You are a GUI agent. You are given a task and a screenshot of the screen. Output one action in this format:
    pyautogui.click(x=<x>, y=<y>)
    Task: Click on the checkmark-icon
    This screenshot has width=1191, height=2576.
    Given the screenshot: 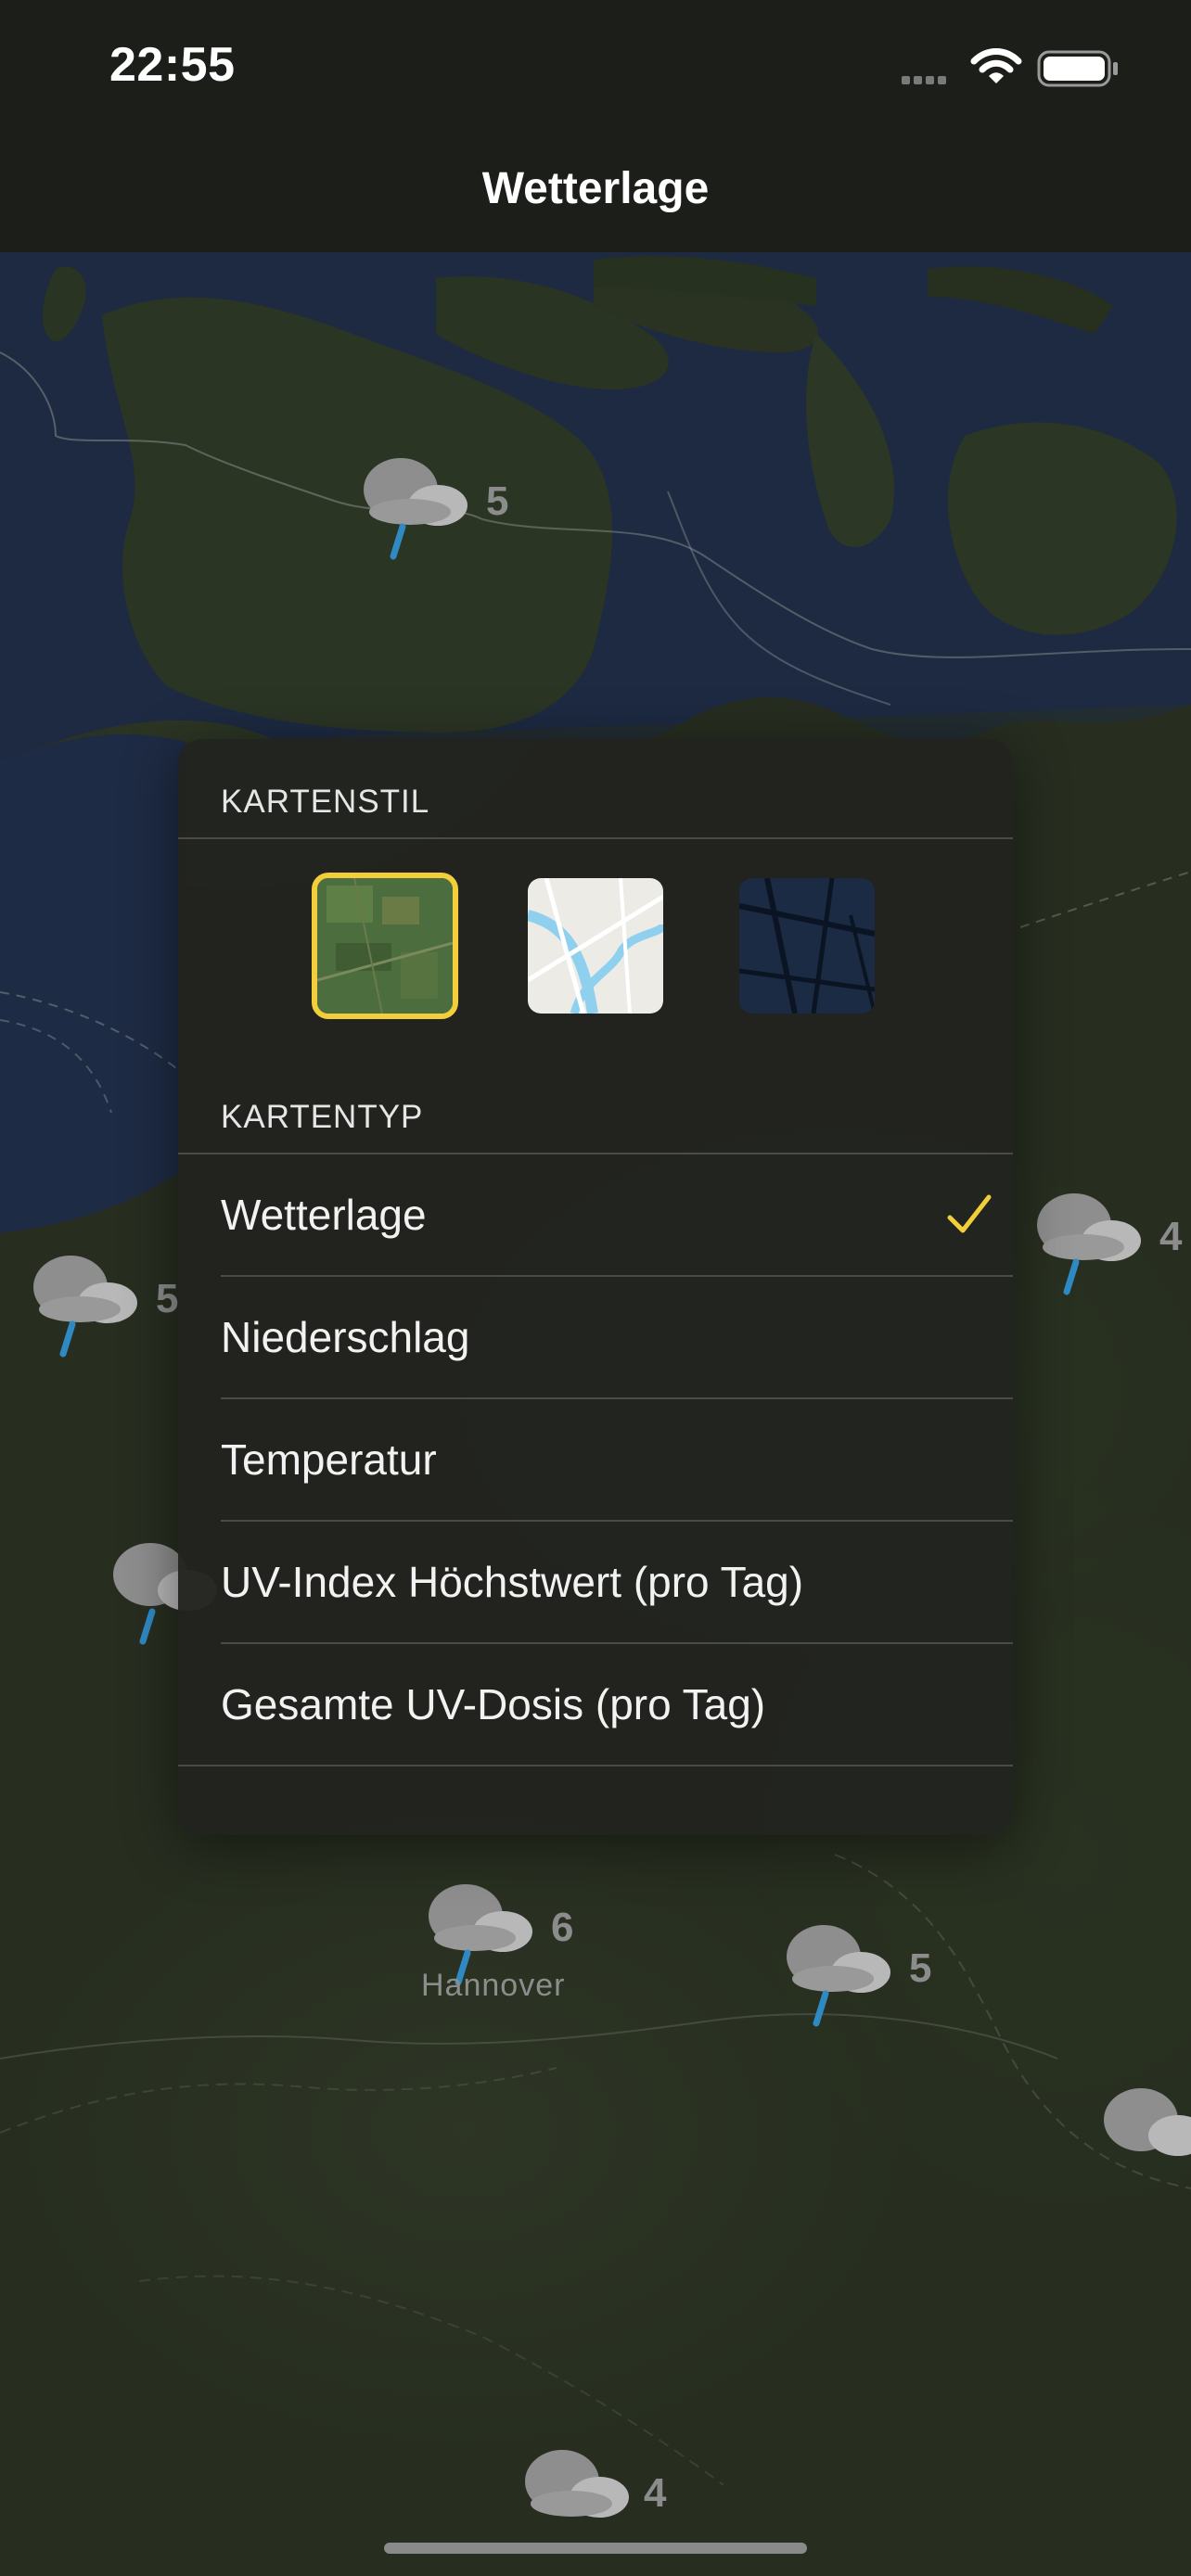 What is the action you would take?
    pyautogui.click(x=970, y=1213)
    